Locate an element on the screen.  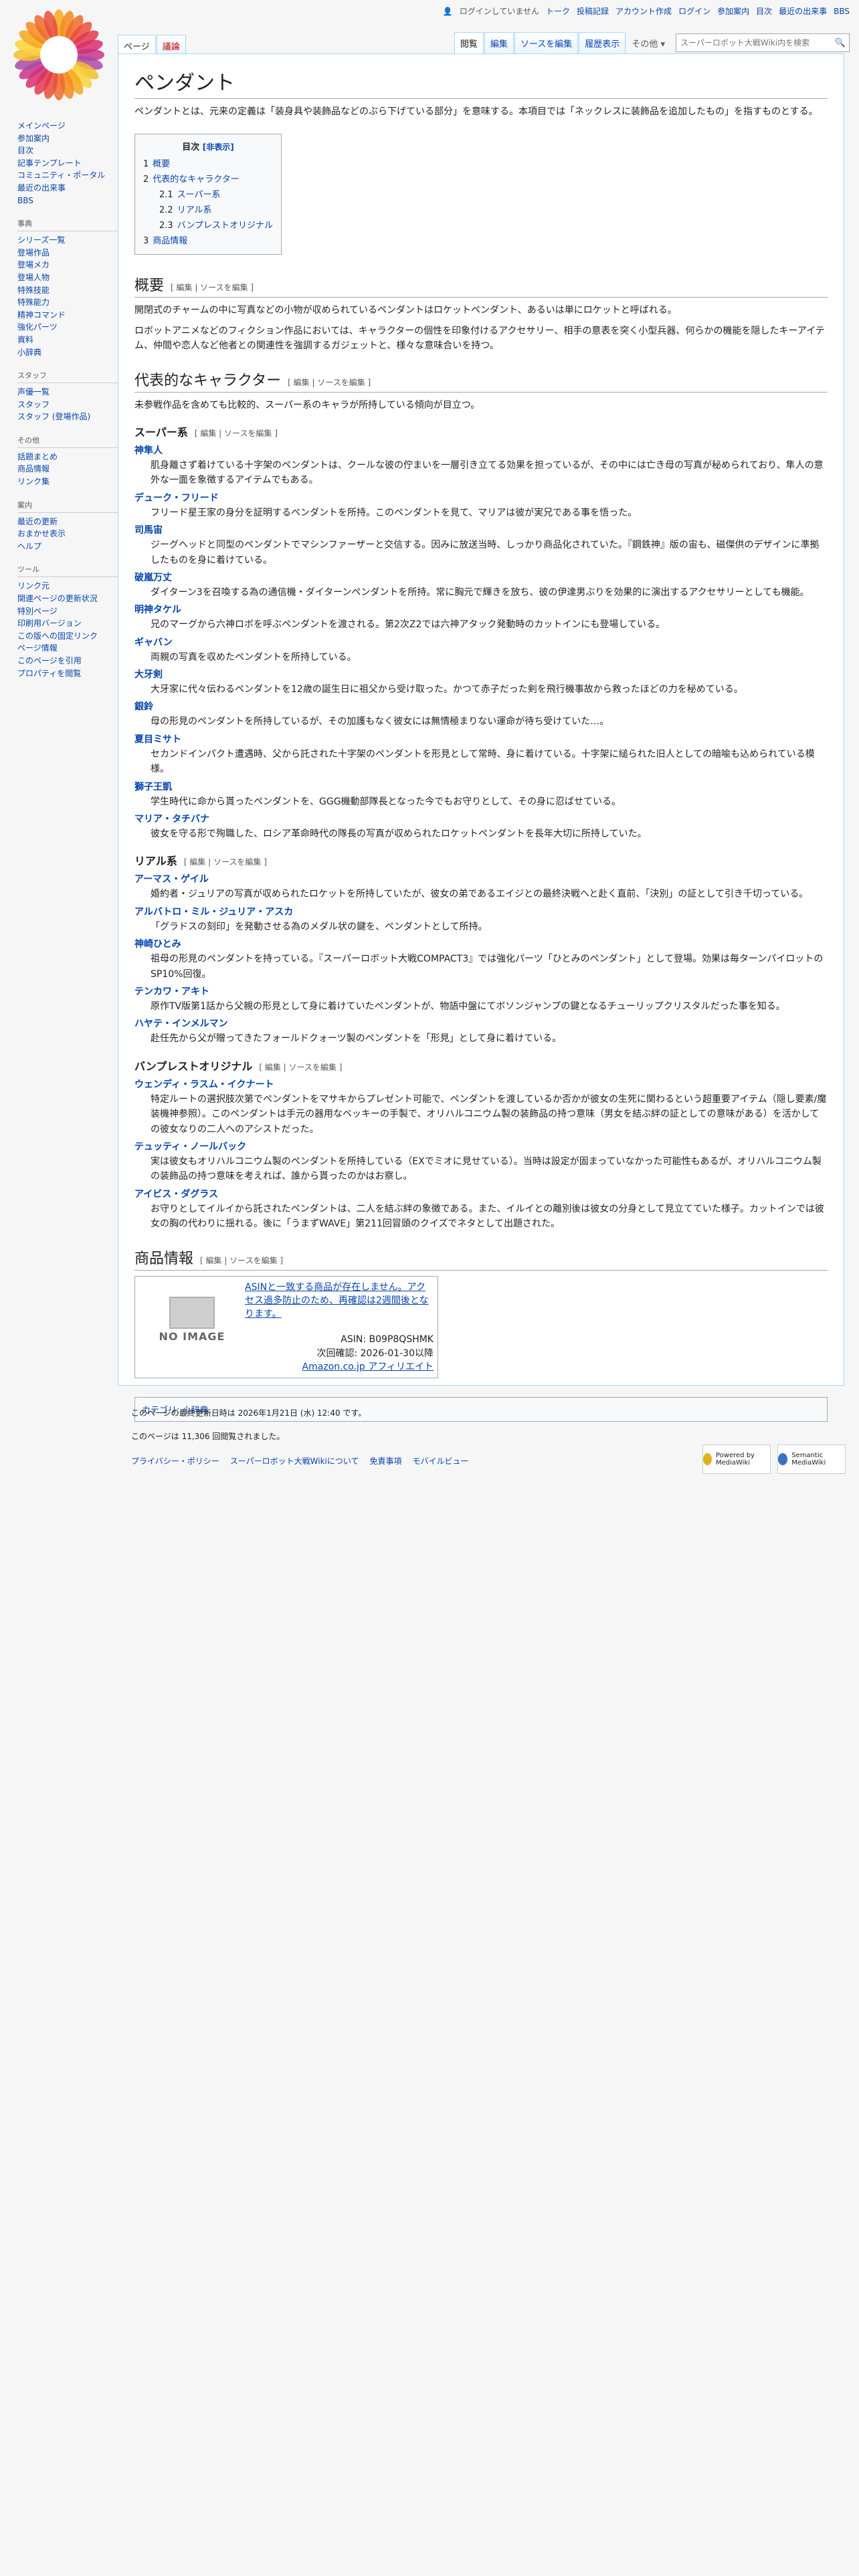
tab-edit: 編集 is located at coordinates (499, 42).